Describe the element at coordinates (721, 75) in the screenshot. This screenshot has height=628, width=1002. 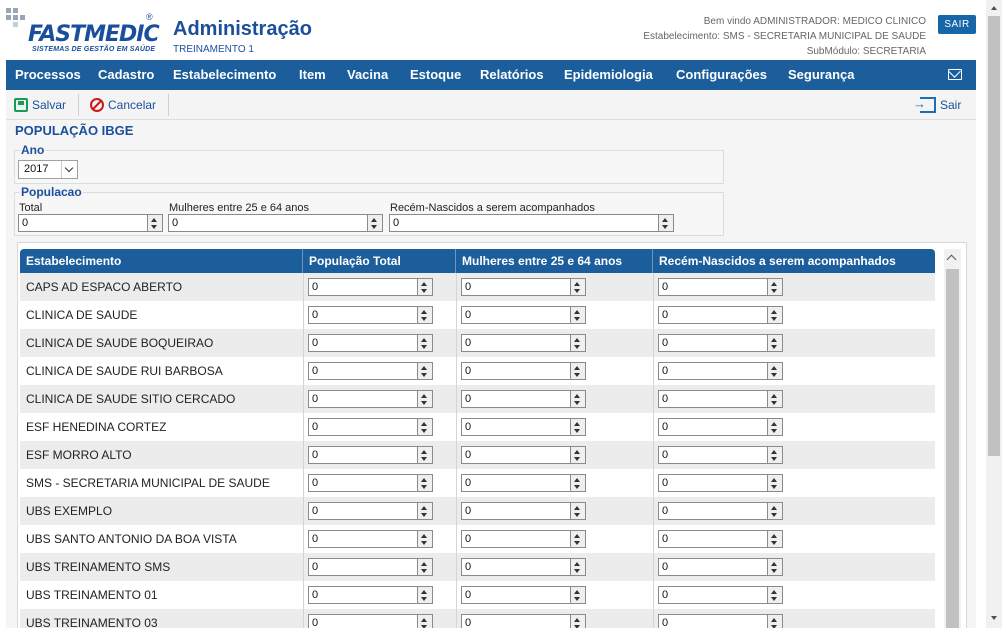
I see `nav-configuracoes: Configurações` at that location.